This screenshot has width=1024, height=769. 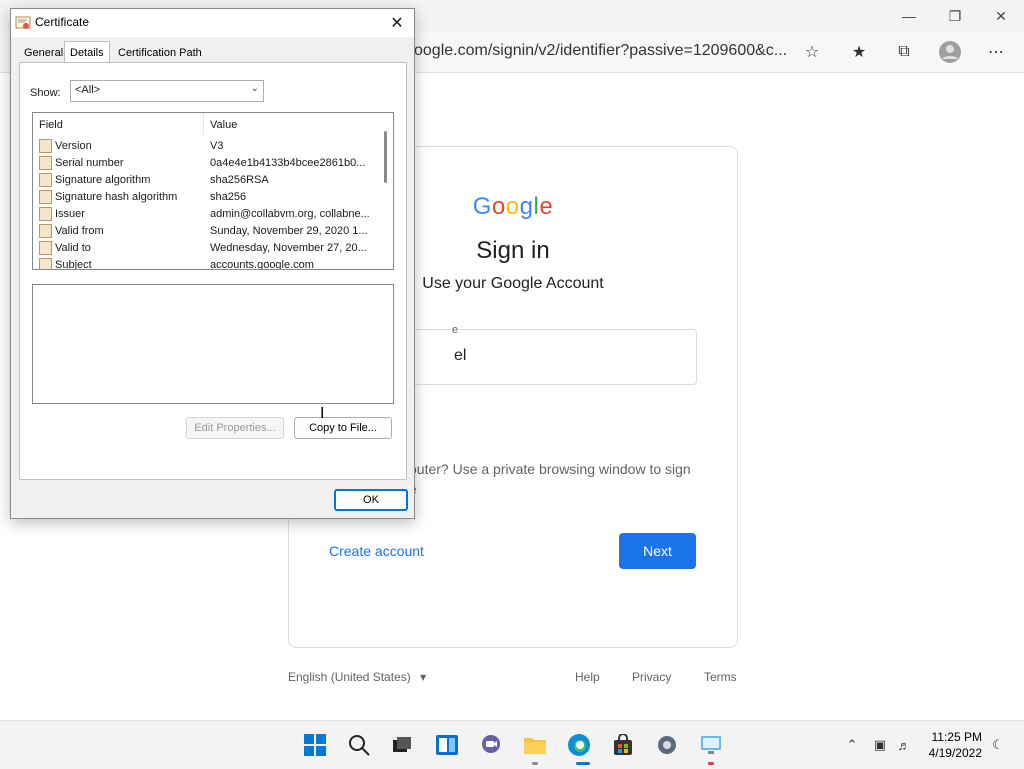 What do you see at coordinates (204, 263) in the screenshot?
I see `list-item: Subject accounts.google.com` at bounding box center [204, 263].